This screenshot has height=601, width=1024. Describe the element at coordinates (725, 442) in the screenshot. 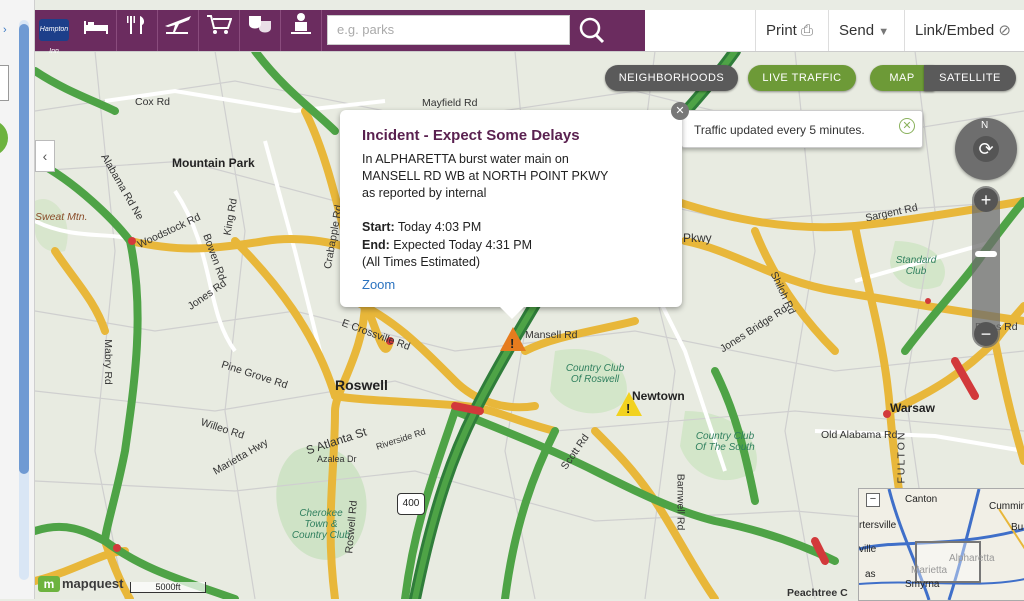

I see `place-country-club-south: Country Club Of The South` at that location.